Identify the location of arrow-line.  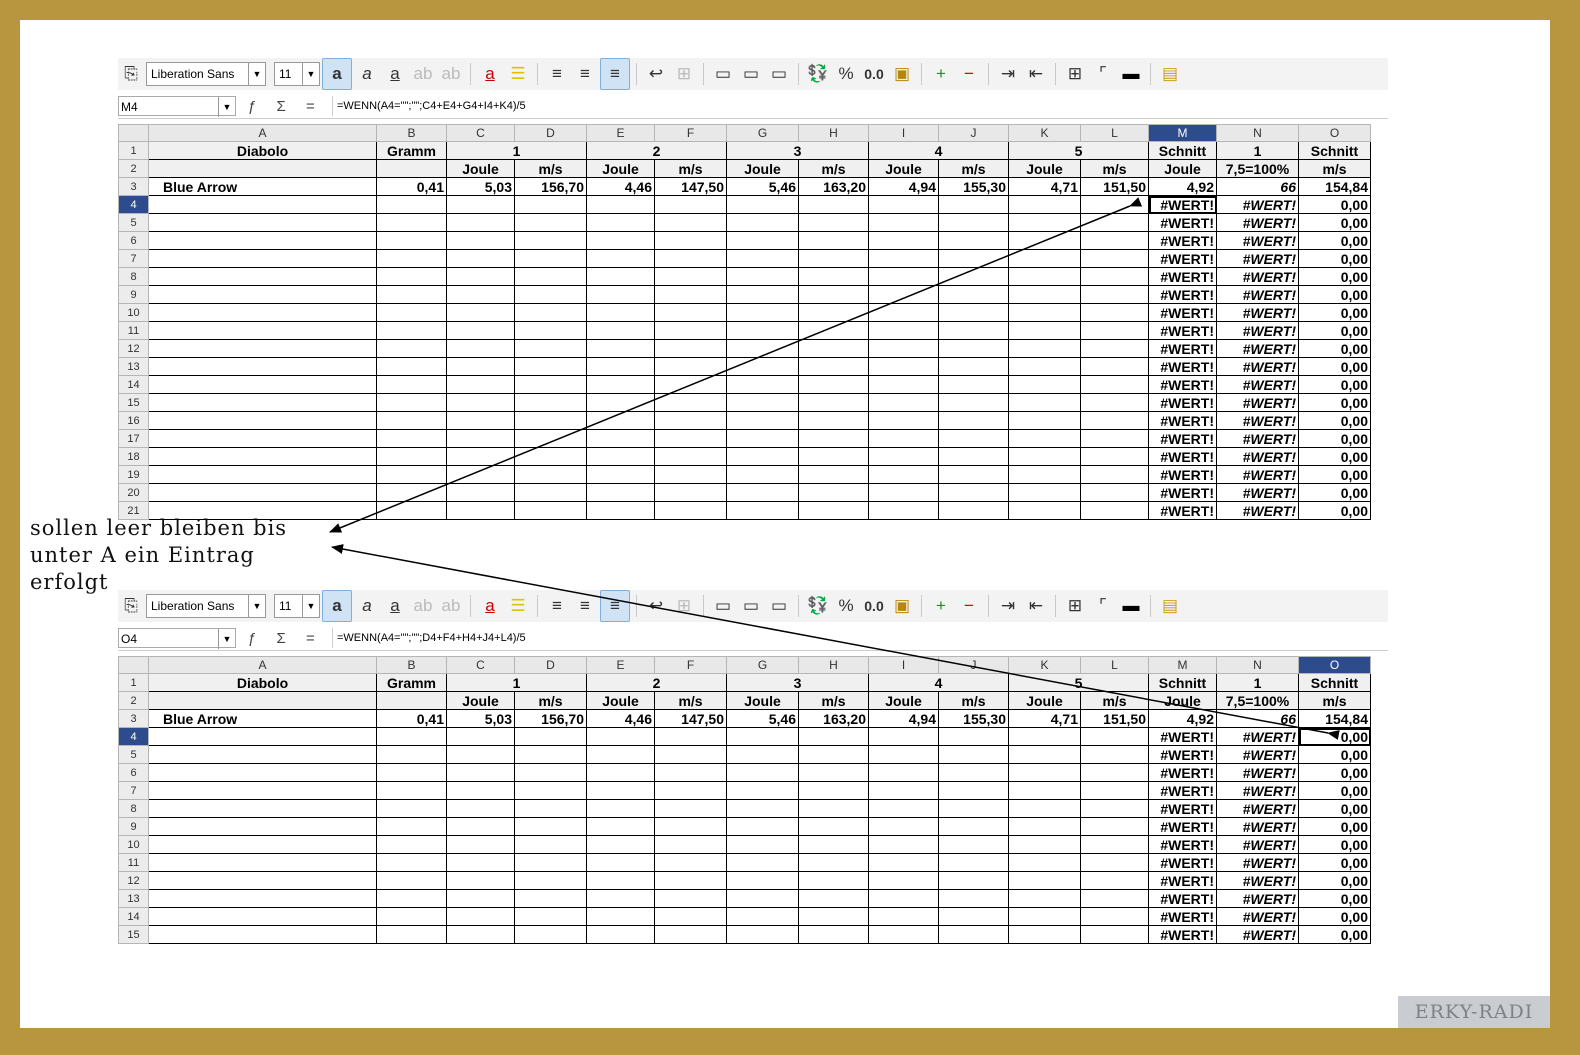
(835, 642).